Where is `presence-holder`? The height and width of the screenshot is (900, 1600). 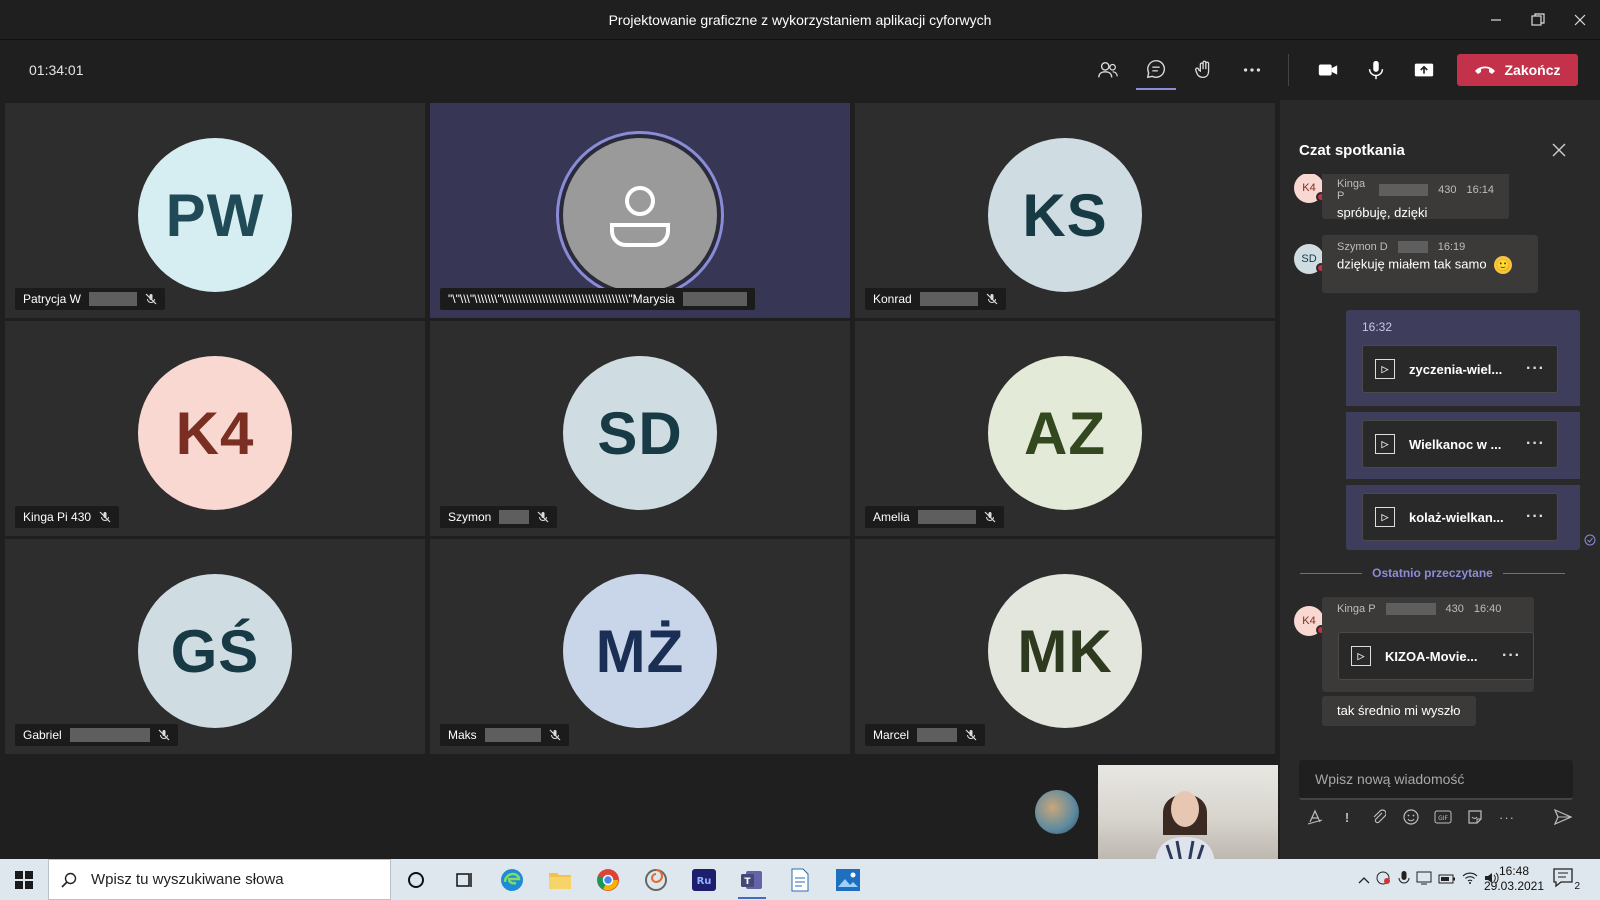 presence-holder is located at coordinates (1310, 188).